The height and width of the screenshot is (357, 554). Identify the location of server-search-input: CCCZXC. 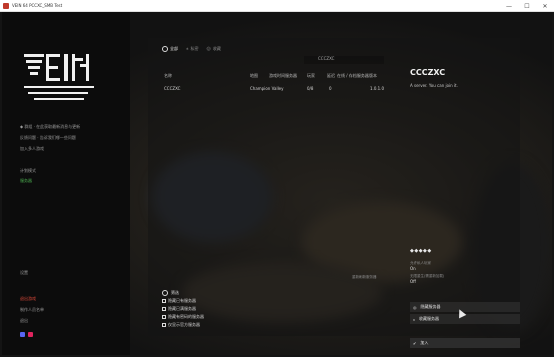
(344, 60).